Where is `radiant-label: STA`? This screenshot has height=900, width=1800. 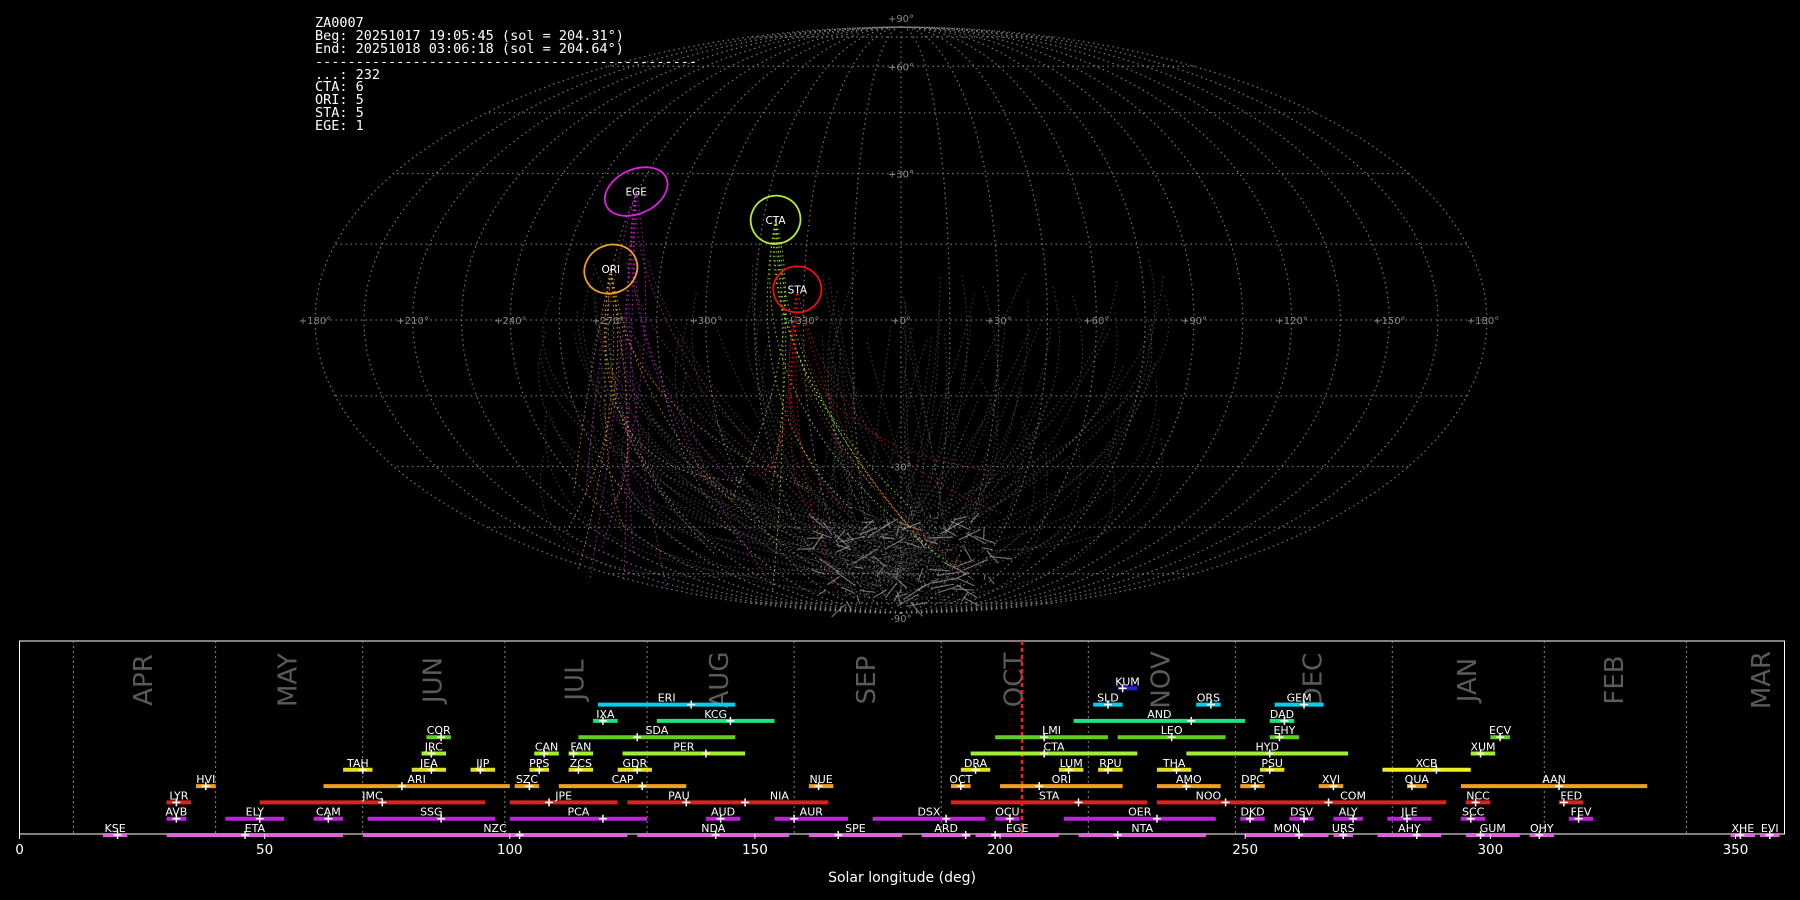
radiant-label: STA is located at coordinates (798, 290).